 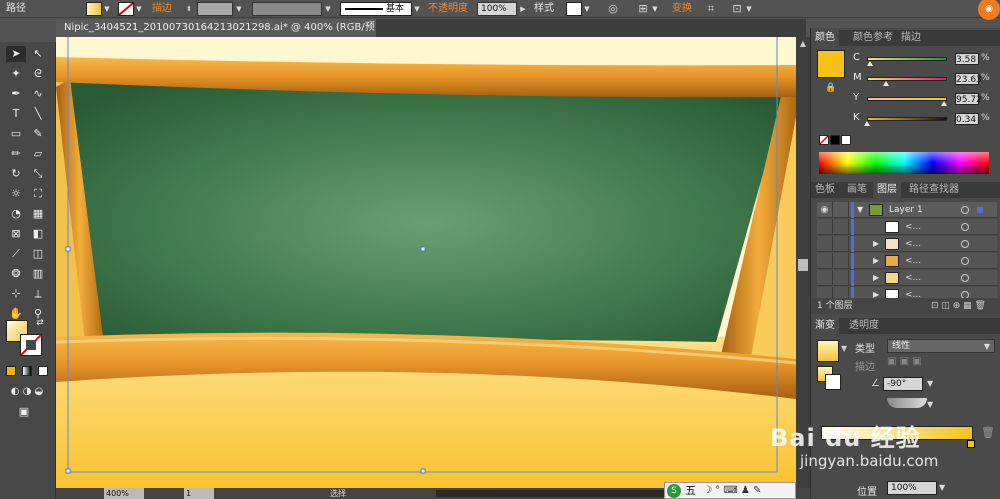 I want to click on stroke-swatch, so click(x=126, y=9).